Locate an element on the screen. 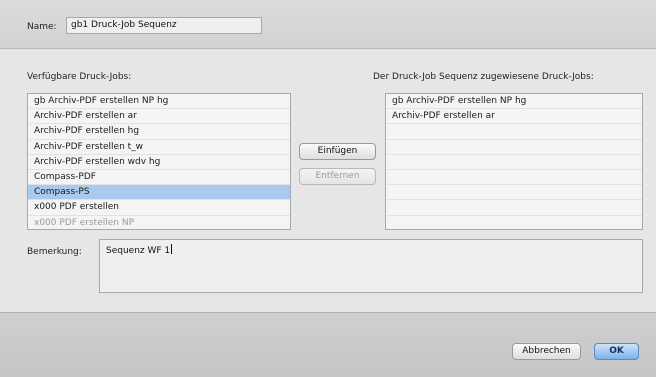 Image resolution: width=656 pixels, height=377 pixels. remove-button: Entfernen is located at coordinates (337, 176).